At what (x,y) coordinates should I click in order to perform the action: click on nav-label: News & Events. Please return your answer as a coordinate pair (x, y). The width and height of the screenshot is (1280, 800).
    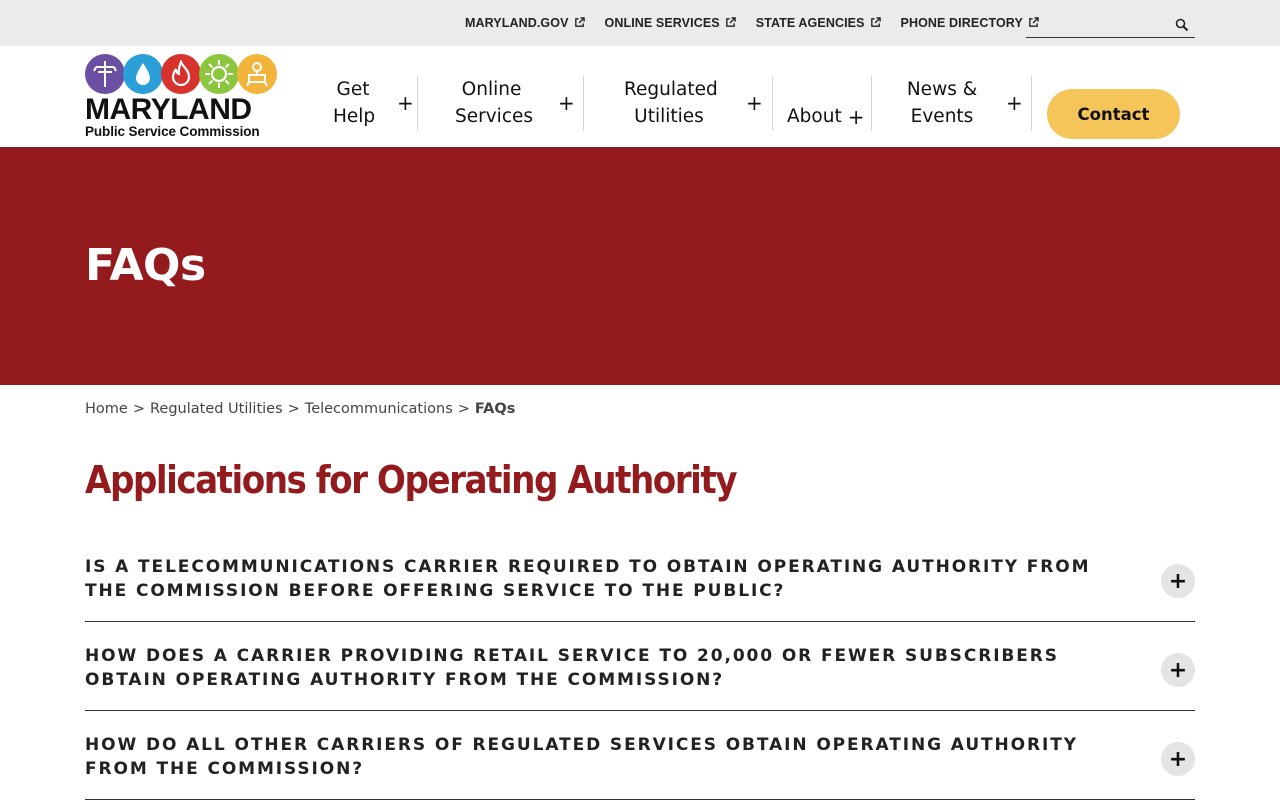
    Looking at the image, I should click on (942, 103).